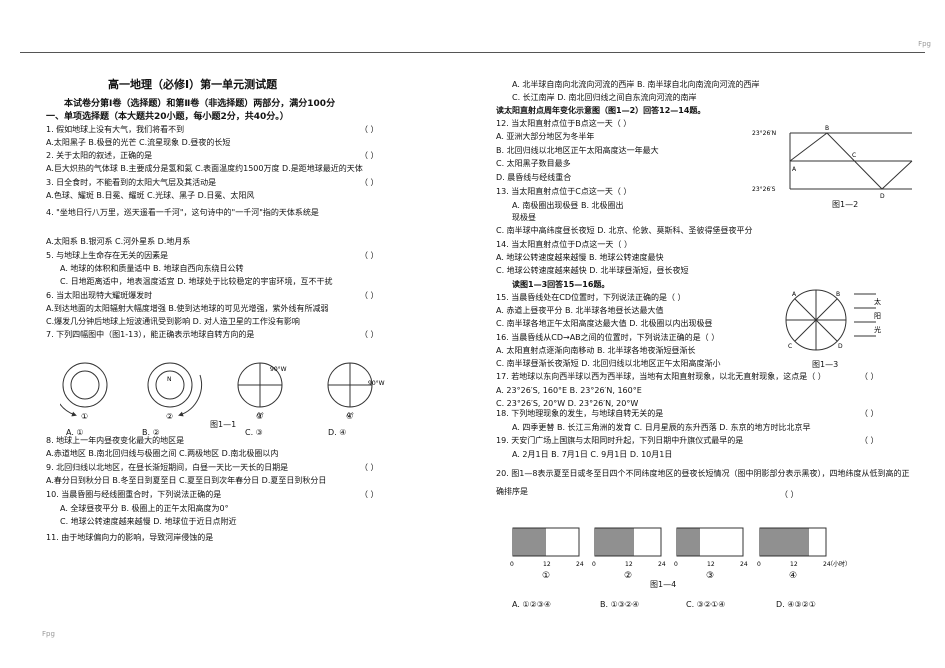 The height and width of the screenshot is (668, 945). Describe the element at coordinates (601, 110) in the screenshot. I see `right-line-3: 读太阳直射点周年变化示意图（图1—2）回答12—14题。` at that location.